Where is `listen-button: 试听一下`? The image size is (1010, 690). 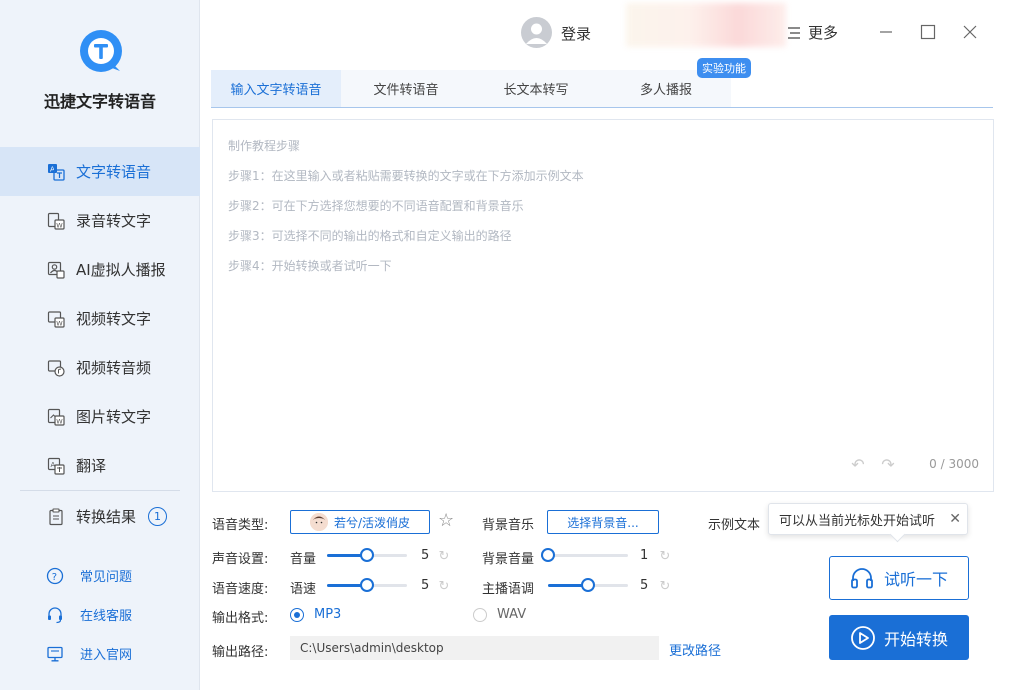 listen-button: 试听一下 is located at coordinates (899, 578).